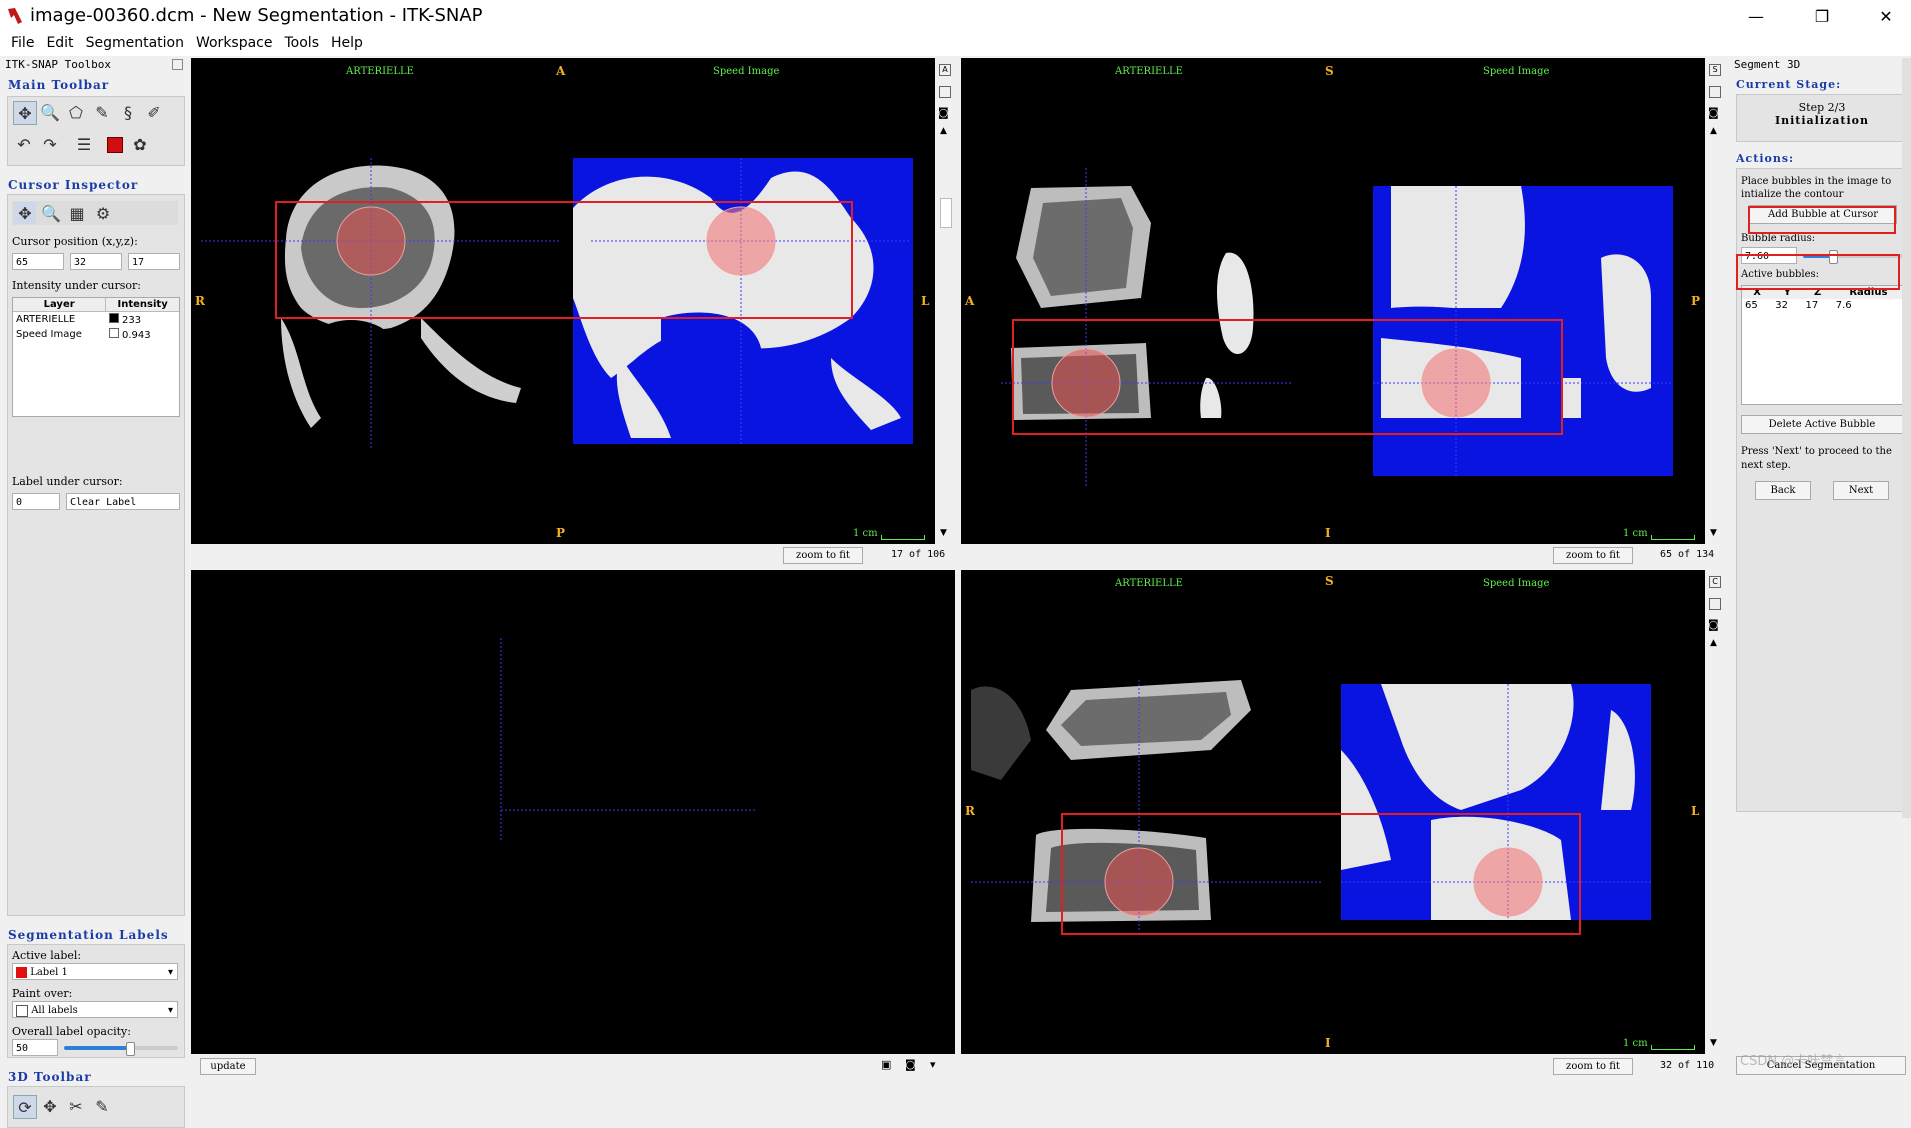  What do you see at coordinates (1715, 582) in the screenshot?
I see `layout-icon: C` at bounding box center [1715, 582].